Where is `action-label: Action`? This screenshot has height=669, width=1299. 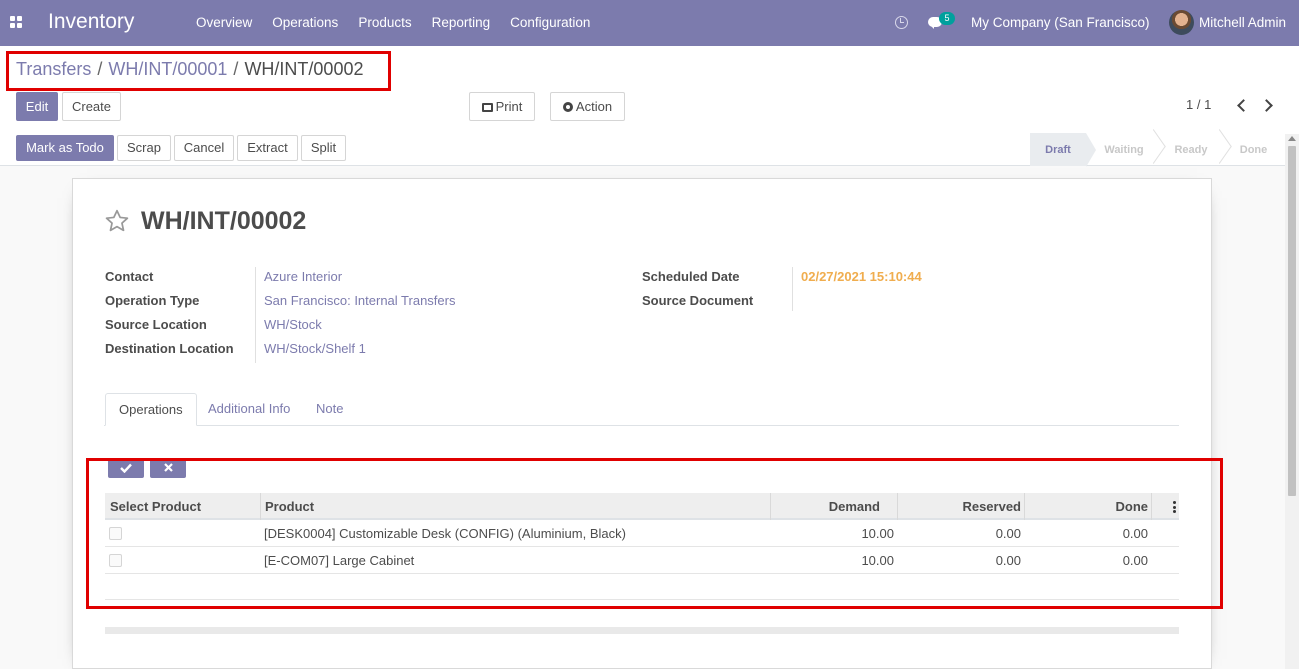 action-label: Action is located at coordinates (594, 106).